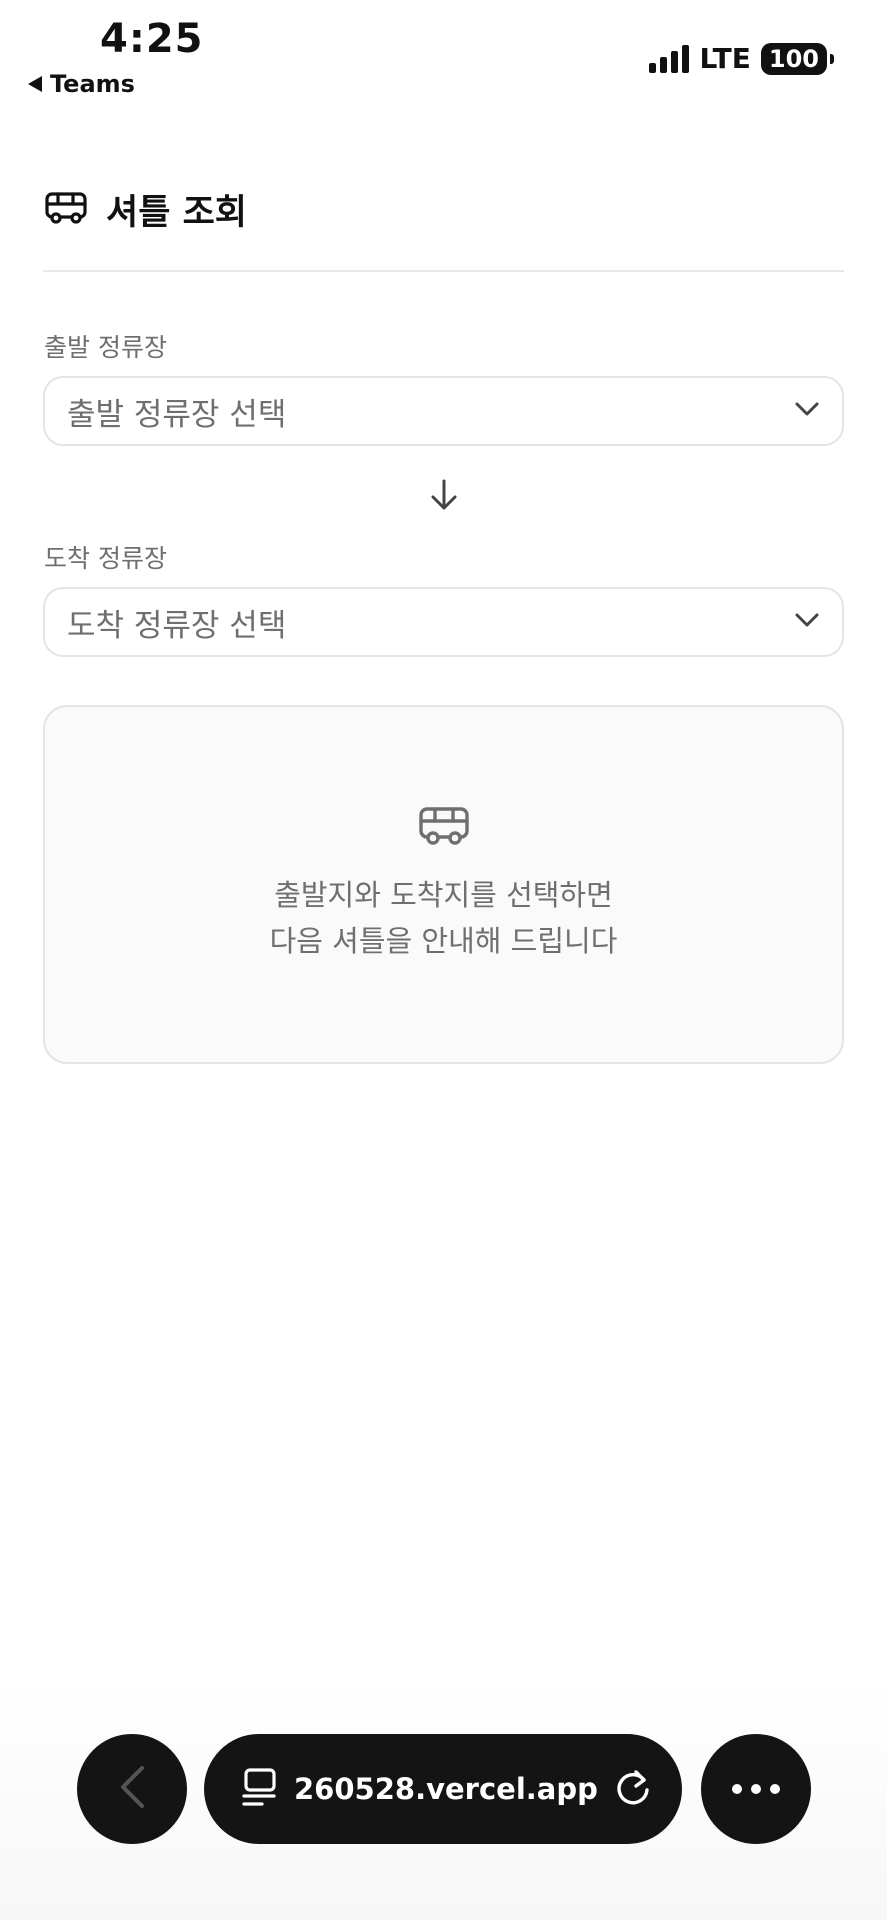 The image size is (887, 1920). Describe the element at coordinates (443, 271) in the screenshot. I see `header-divider` at that location.